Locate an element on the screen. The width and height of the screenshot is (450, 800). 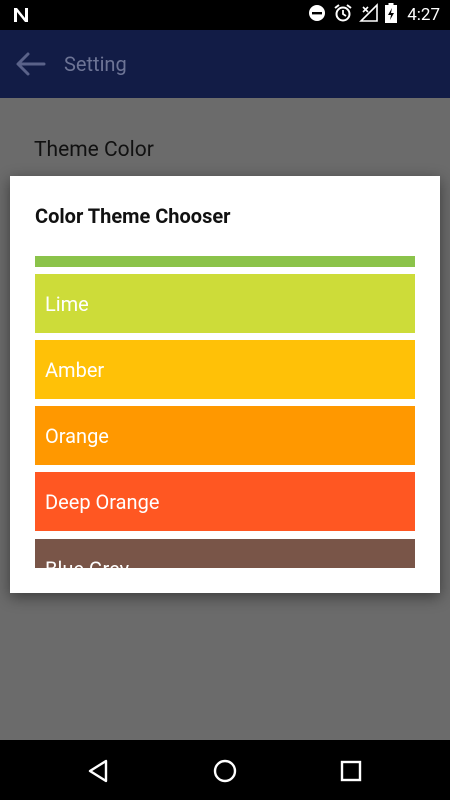
color-option-orange: Orange is located at coordinates (225, 435).